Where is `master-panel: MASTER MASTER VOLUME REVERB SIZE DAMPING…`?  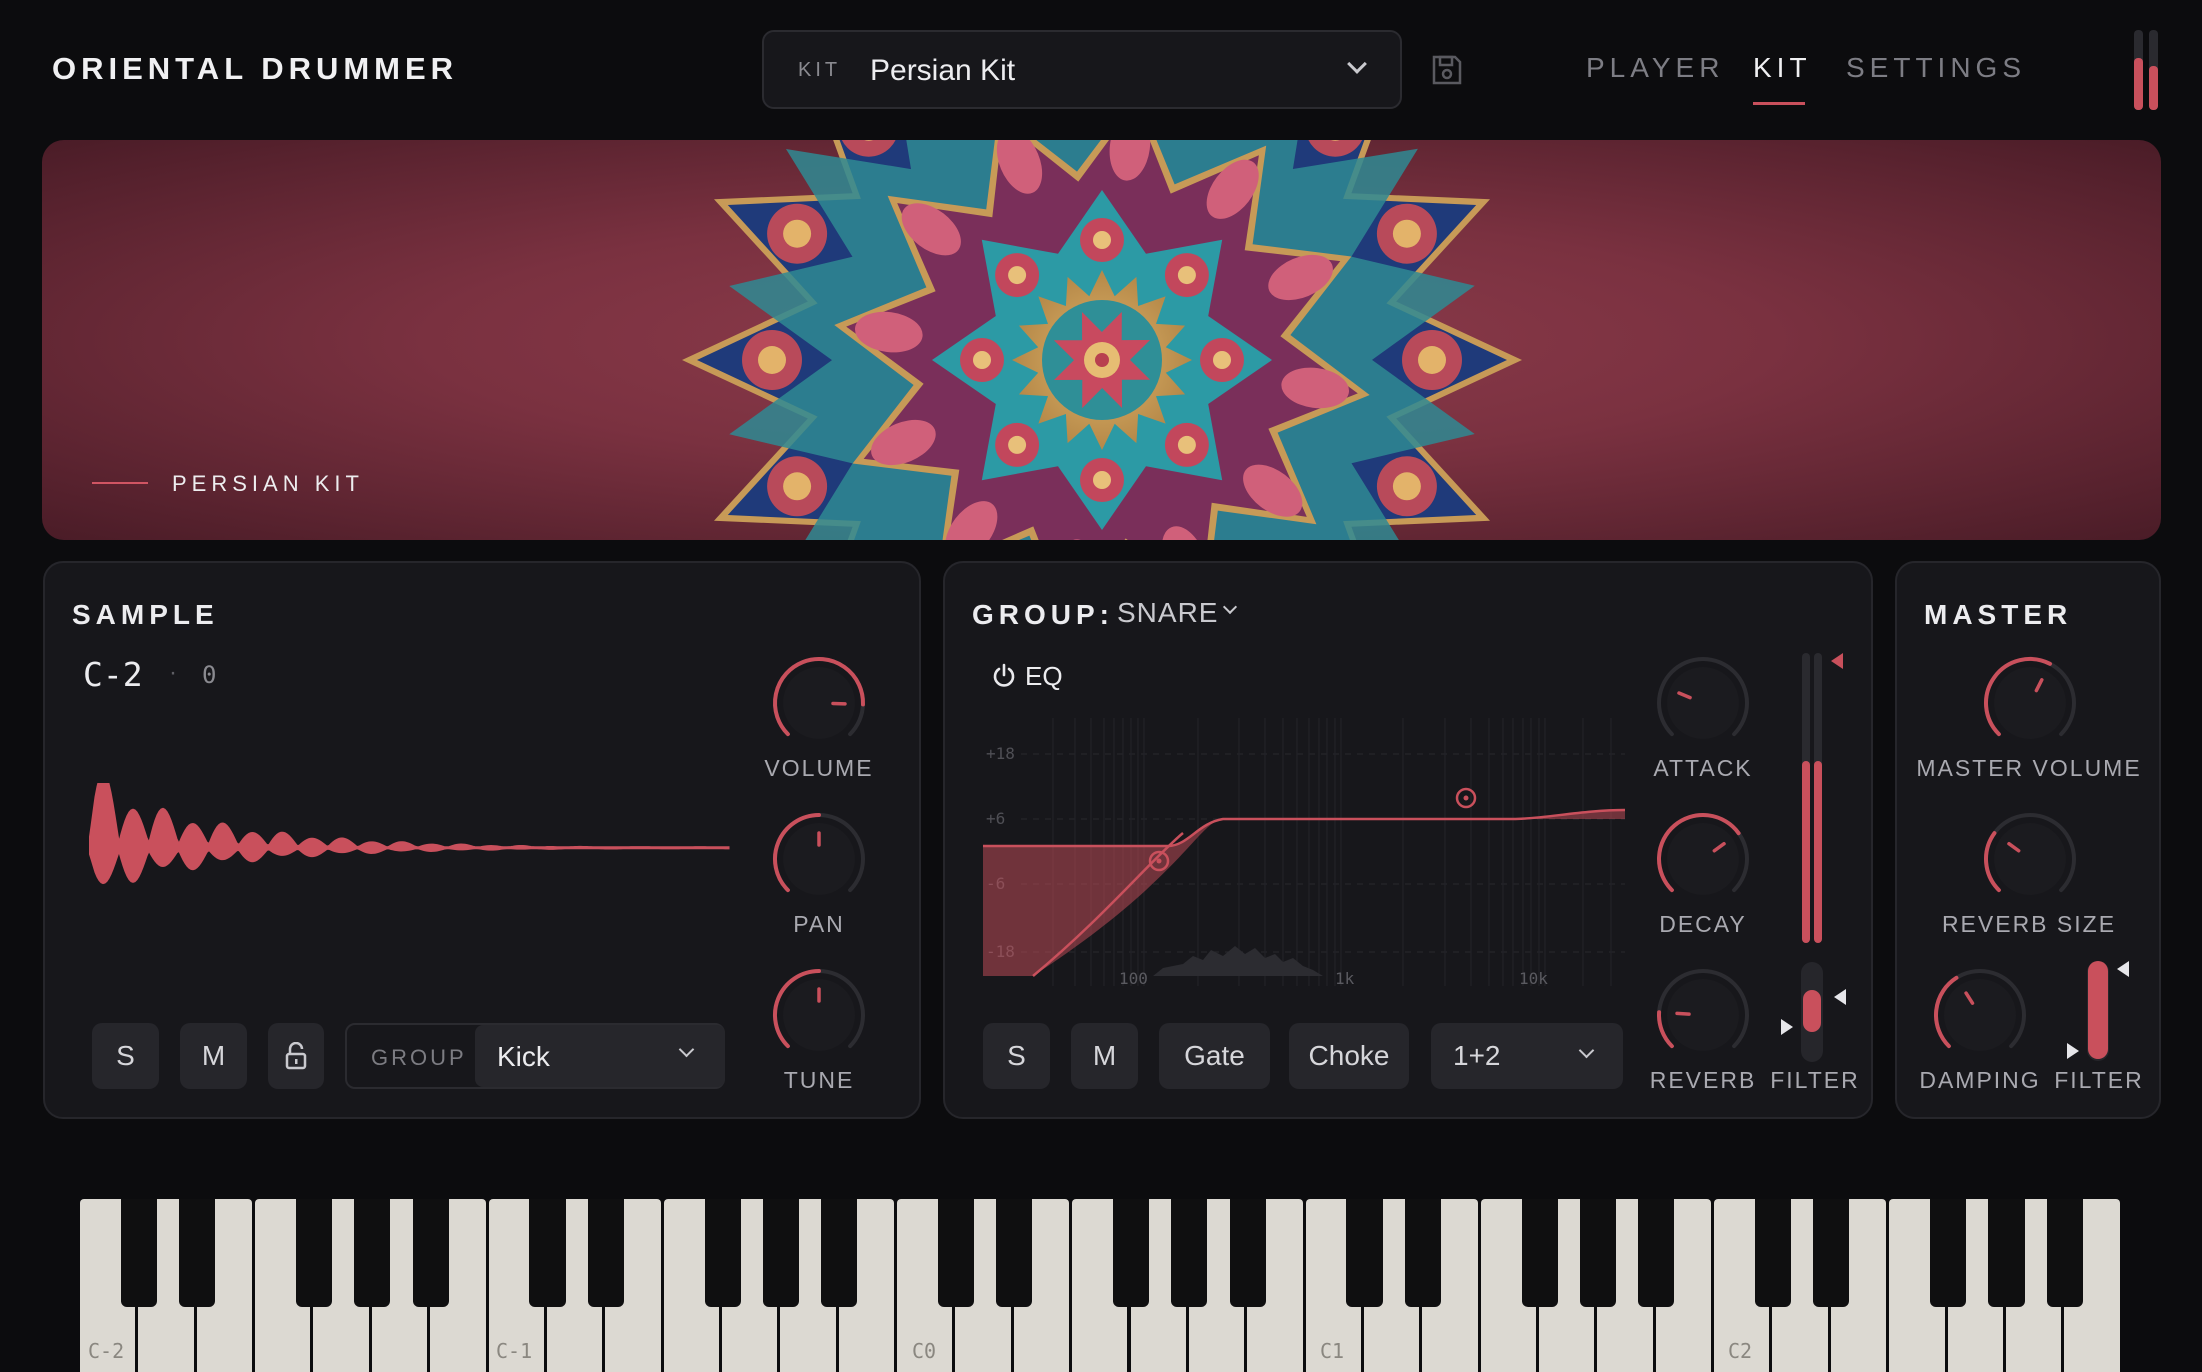 master-panel: MASTER MASTER VOLUME REVERB SIZE DAMPING… is located at coordinates (2028, 840).